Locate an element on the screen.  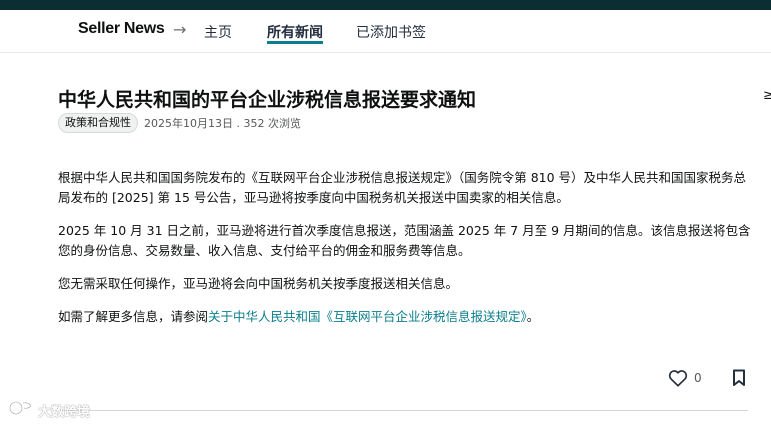
watermark: 大数跨境 is located at coordinates (49, 410).